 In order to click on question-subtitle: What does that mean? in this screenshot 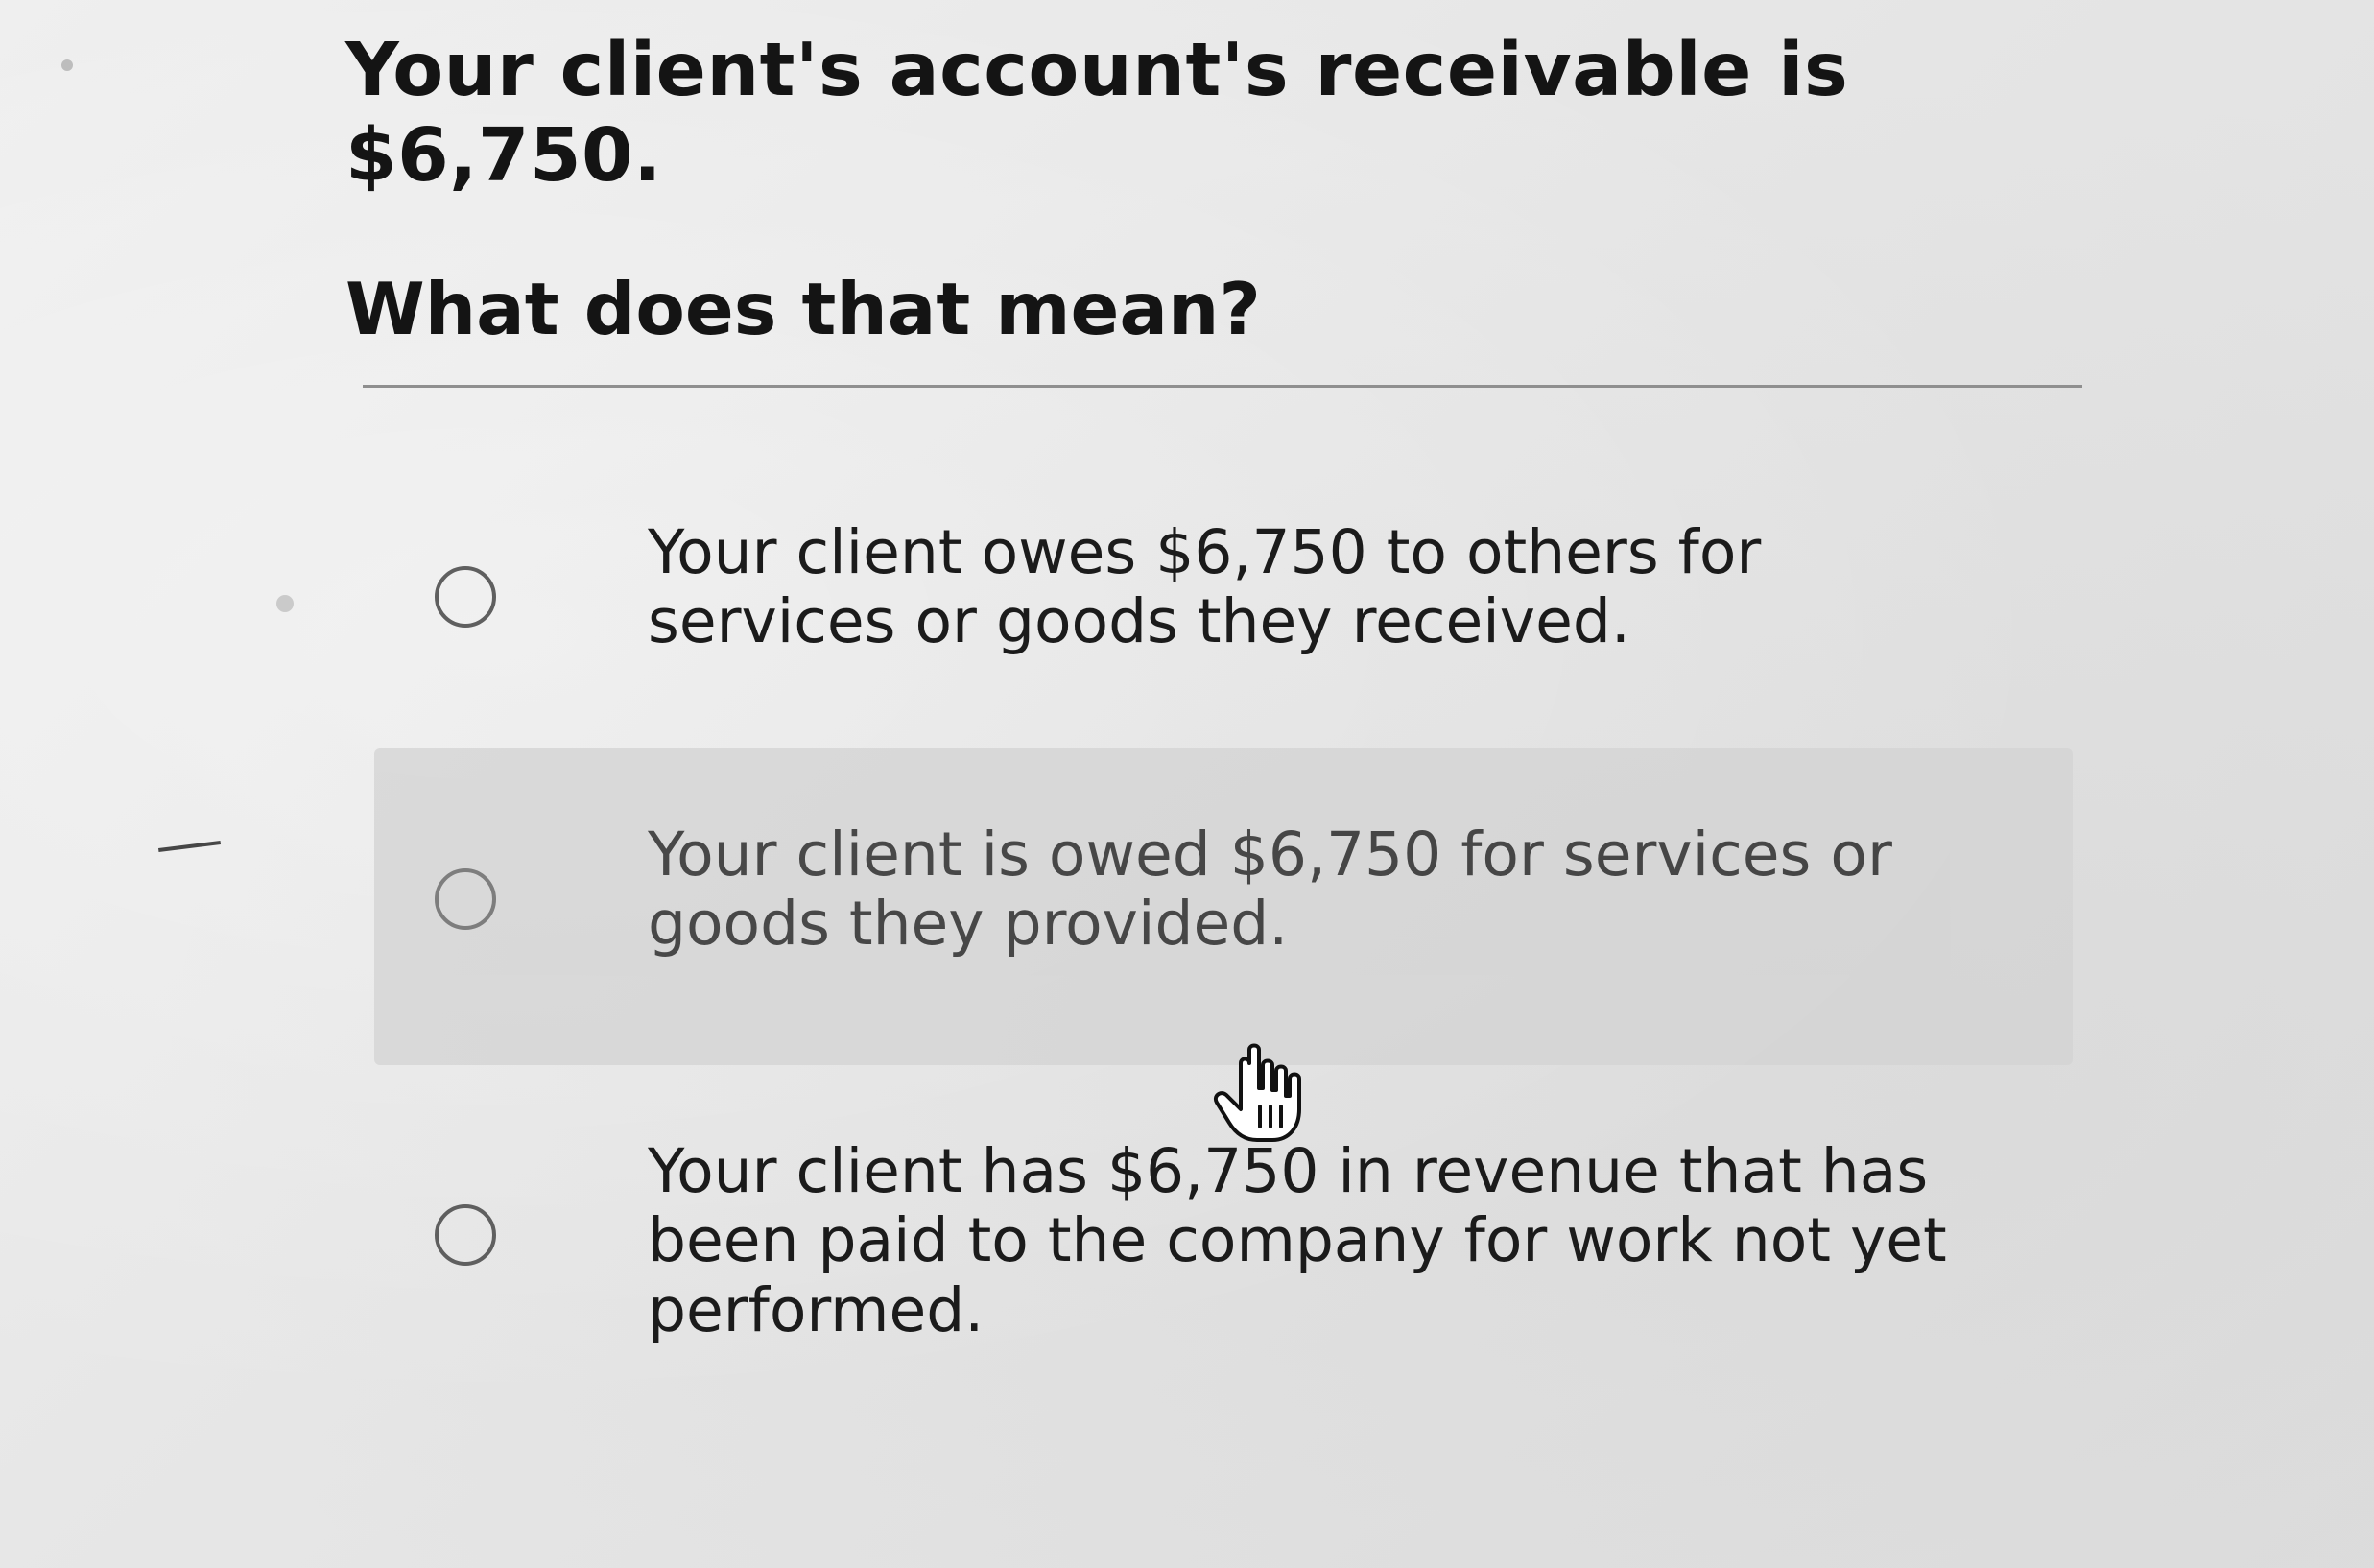, I will do `click(803, 309)`.